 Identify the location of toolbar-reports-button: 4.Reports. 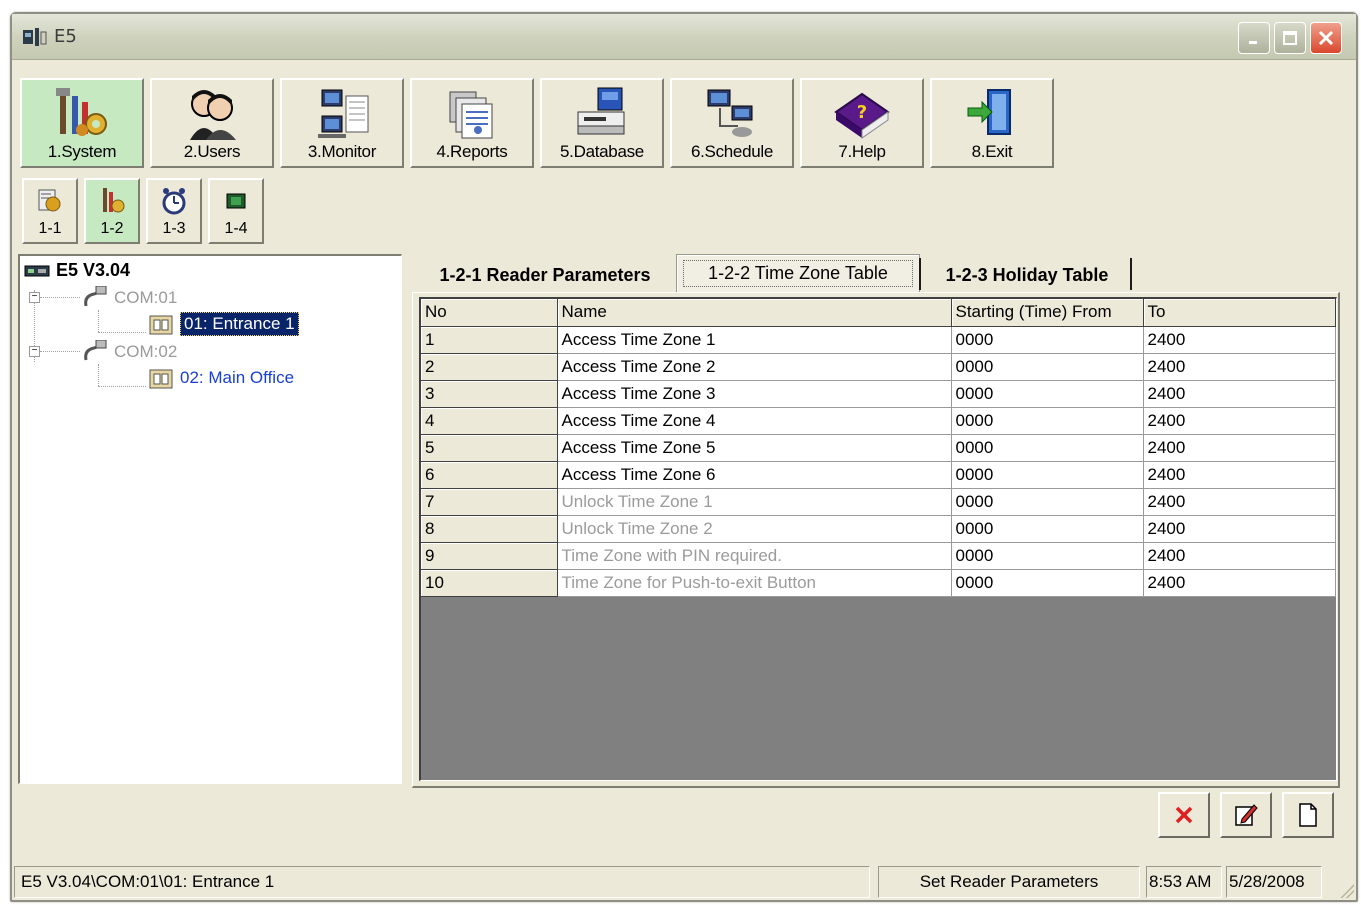
(472, 123).